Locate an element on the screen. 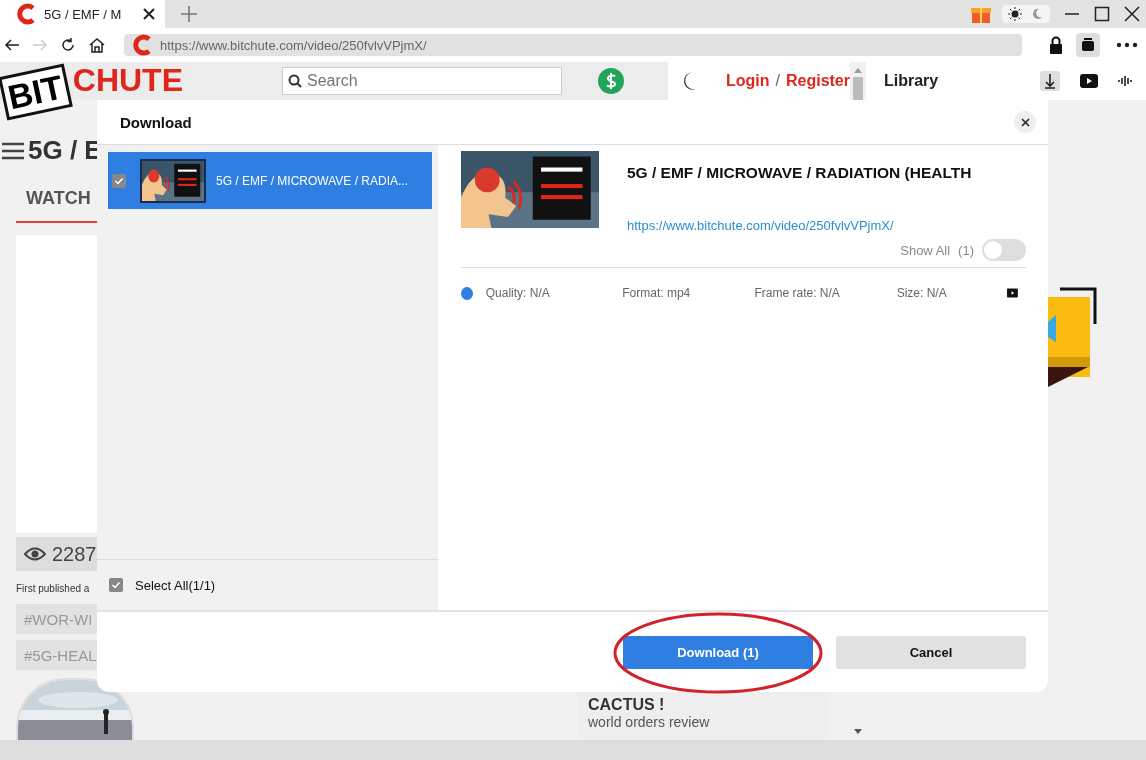 This screenshot has width=1146, height=760. close-button is located at coordinates (1025, 122).